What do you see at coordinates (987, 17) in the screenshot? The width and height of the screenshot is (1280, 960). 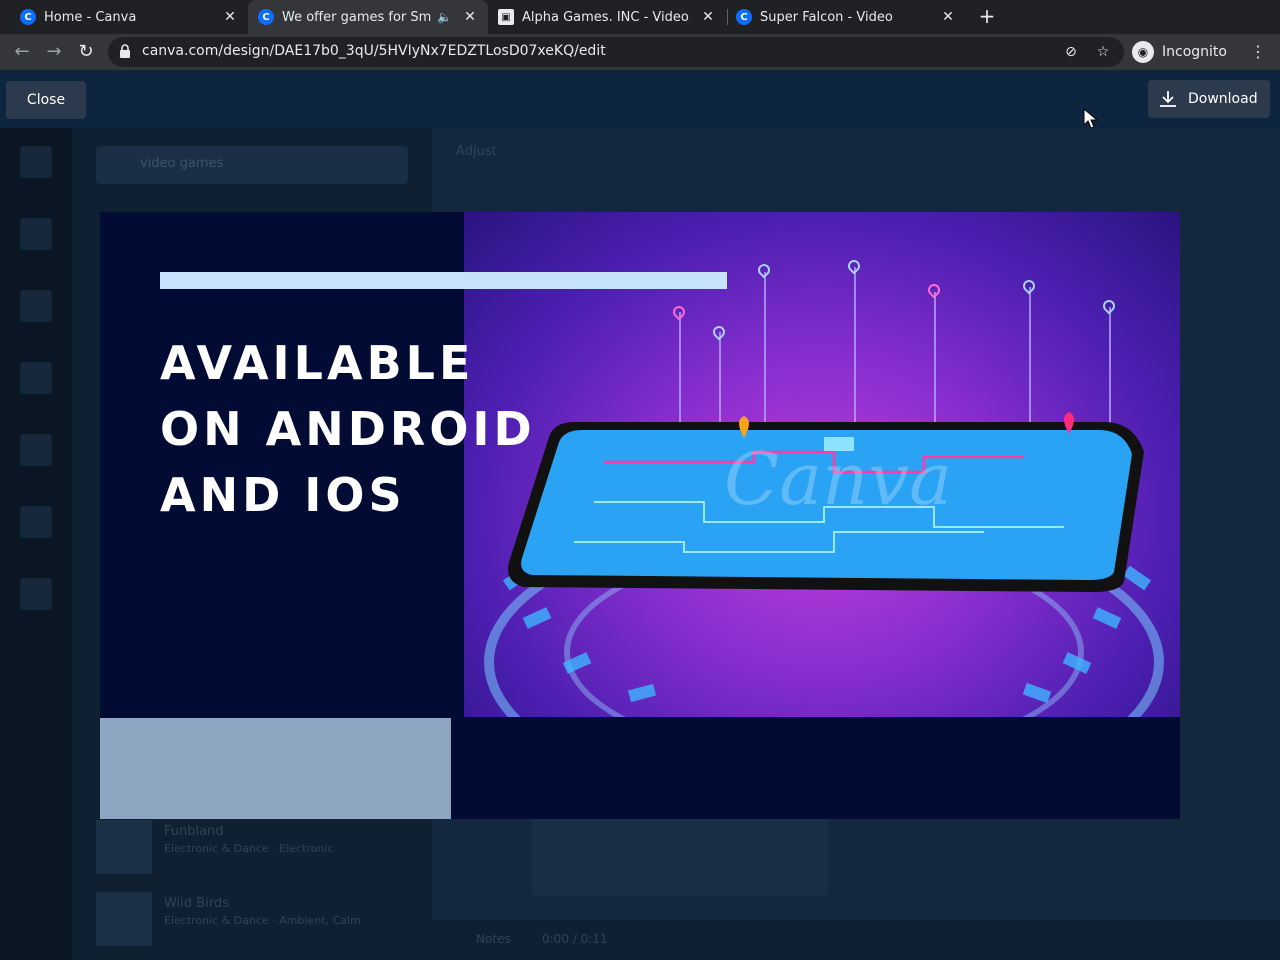 I see `new-tab-button: +` at bounding box center [987, 17].